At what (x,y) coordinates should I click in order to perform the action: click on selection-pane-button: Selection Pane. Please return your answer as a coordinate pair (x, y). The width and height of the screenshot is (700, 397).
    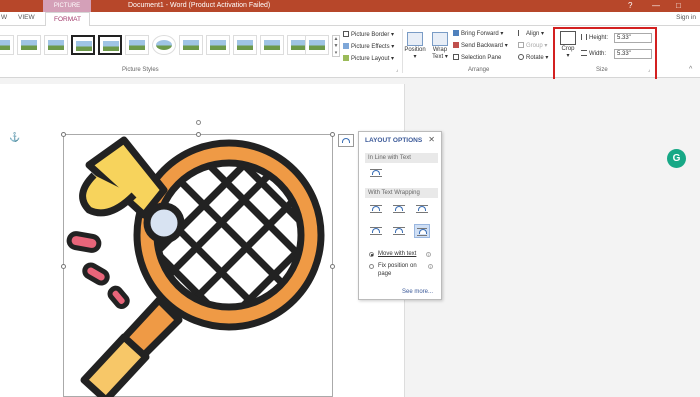
    Looking at the image, I should click on (477, 57).